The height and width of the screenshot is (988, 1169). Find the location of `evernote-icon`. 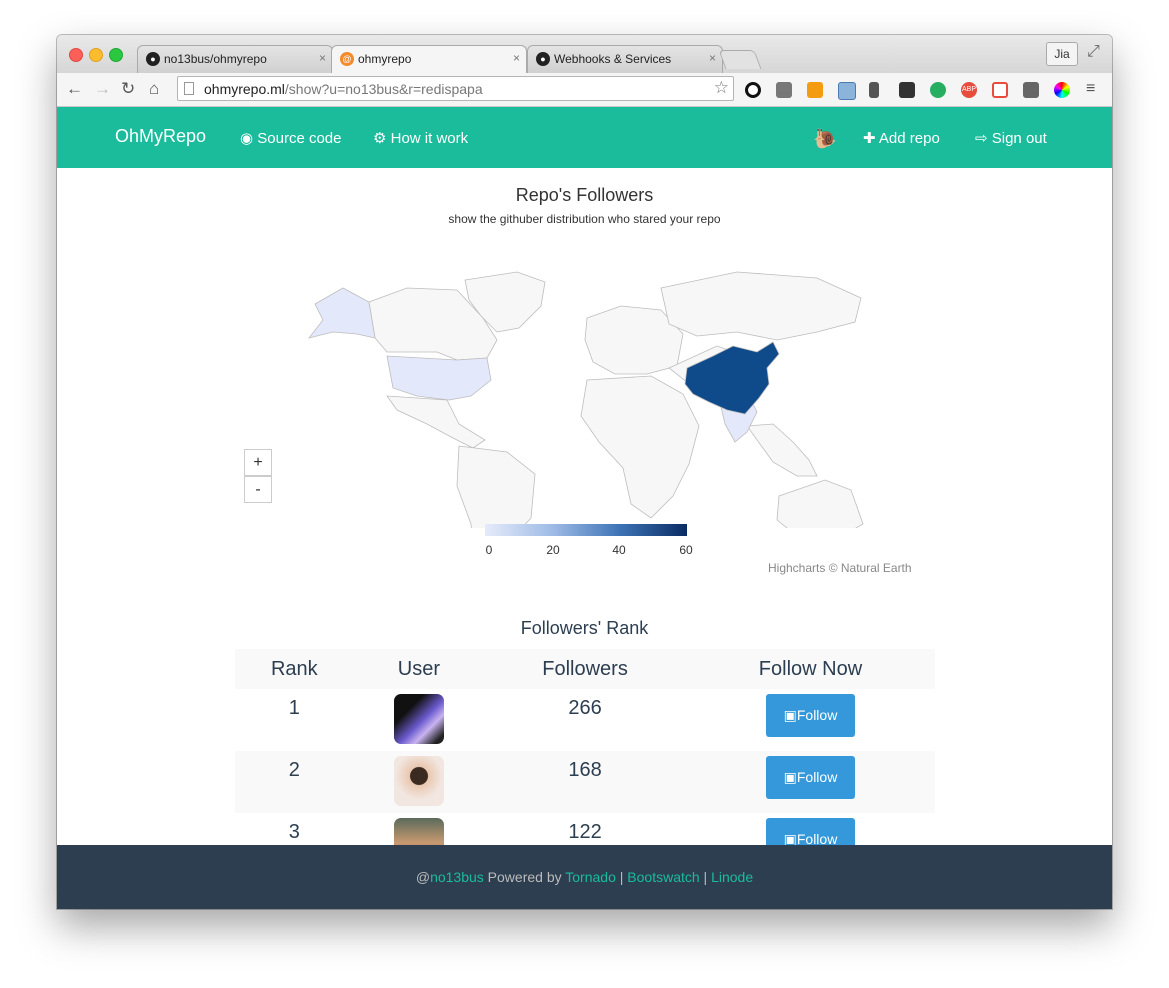

evernote-icon is located at coordinates (907, 90).